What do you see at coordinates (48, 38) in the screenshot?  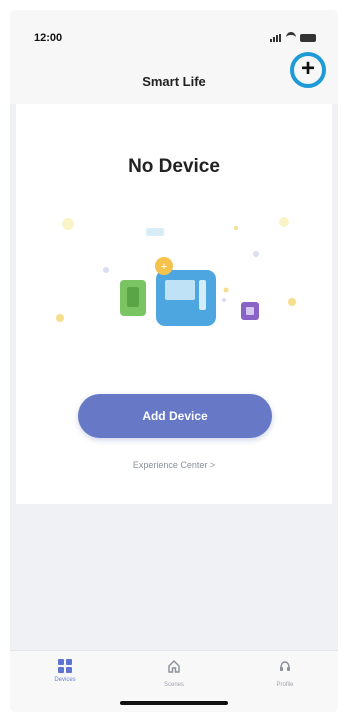 I see `status-time: 12:00` at bounding box center [48, 38].